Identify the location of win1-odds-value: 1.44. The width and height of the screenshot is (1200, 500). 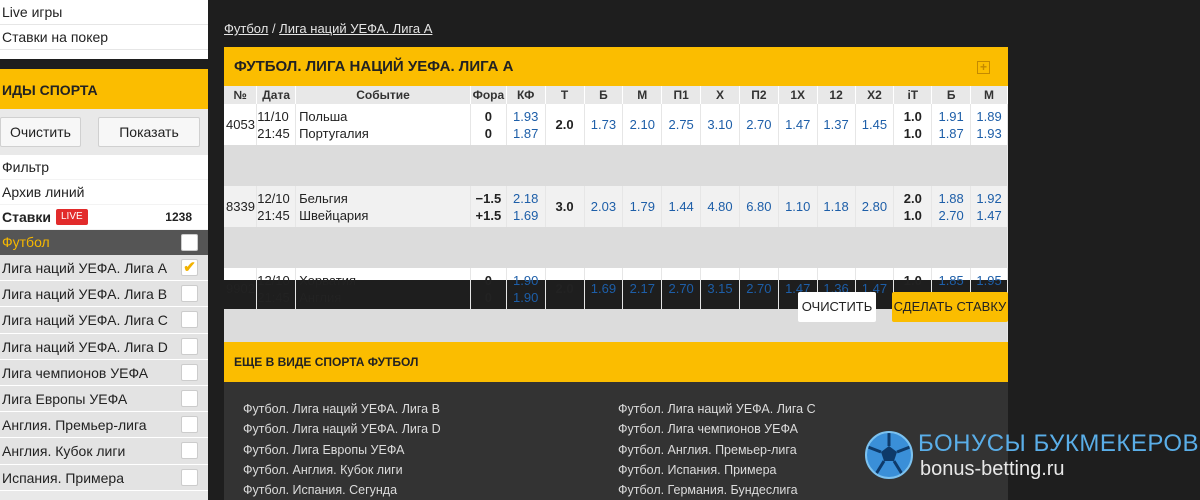
(681, 206).